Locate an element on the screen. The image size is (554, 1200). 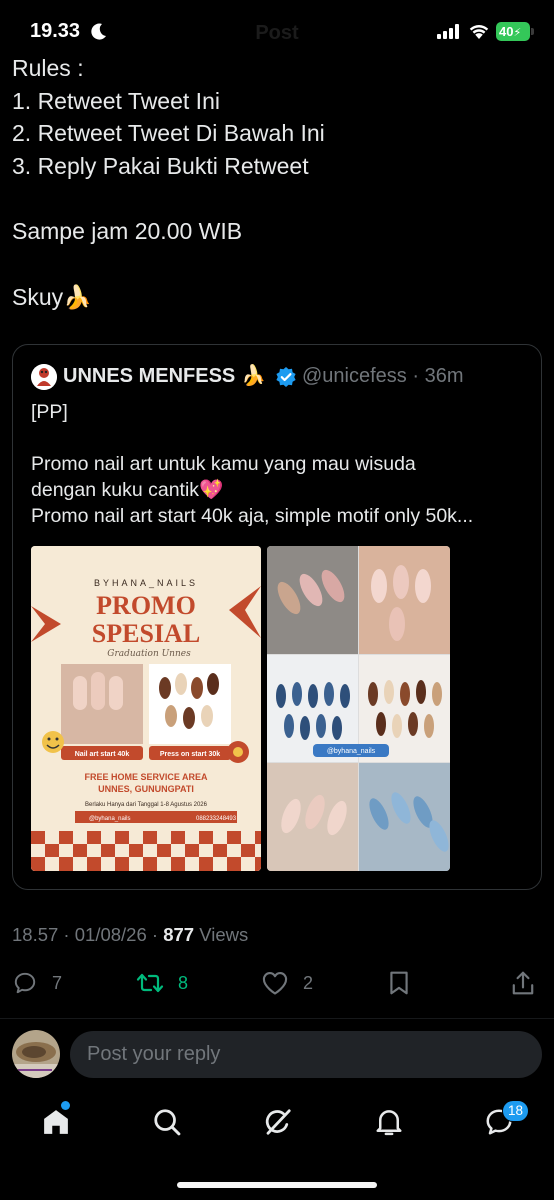
like-count: 2 is located at coordinates (308, 982).